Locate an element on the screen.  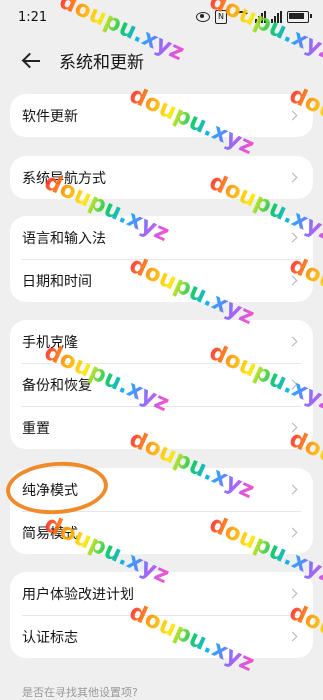
page-title: 系统和更新 is located at coordinates (101, 63).